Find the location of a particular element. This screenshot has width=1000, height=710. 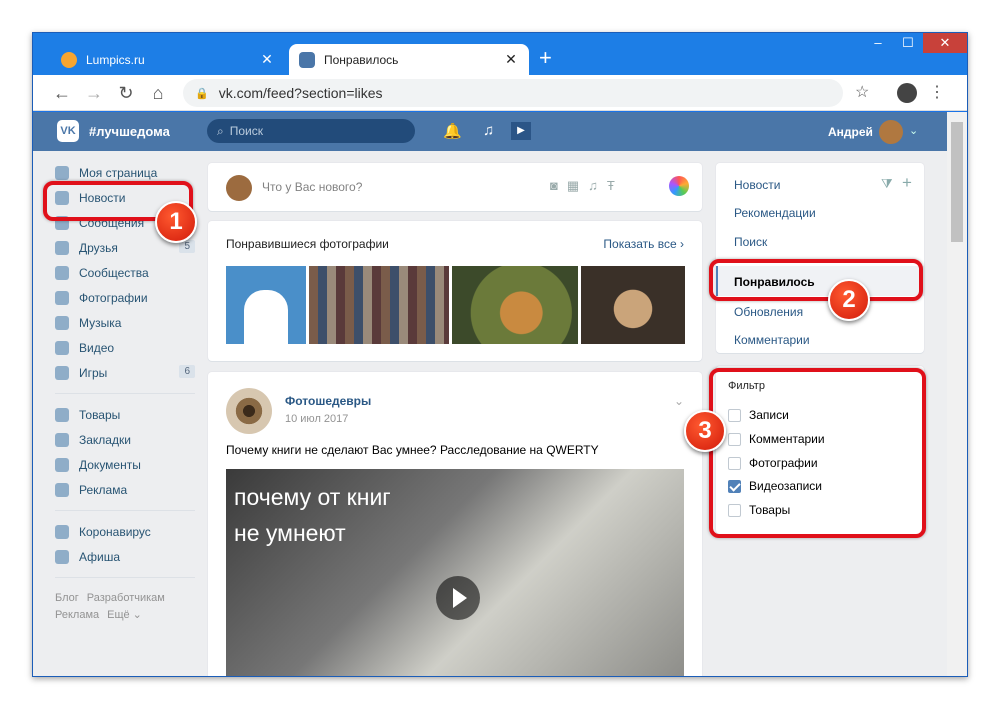

scrollbar-thumb is located at coordinates (957, 182).